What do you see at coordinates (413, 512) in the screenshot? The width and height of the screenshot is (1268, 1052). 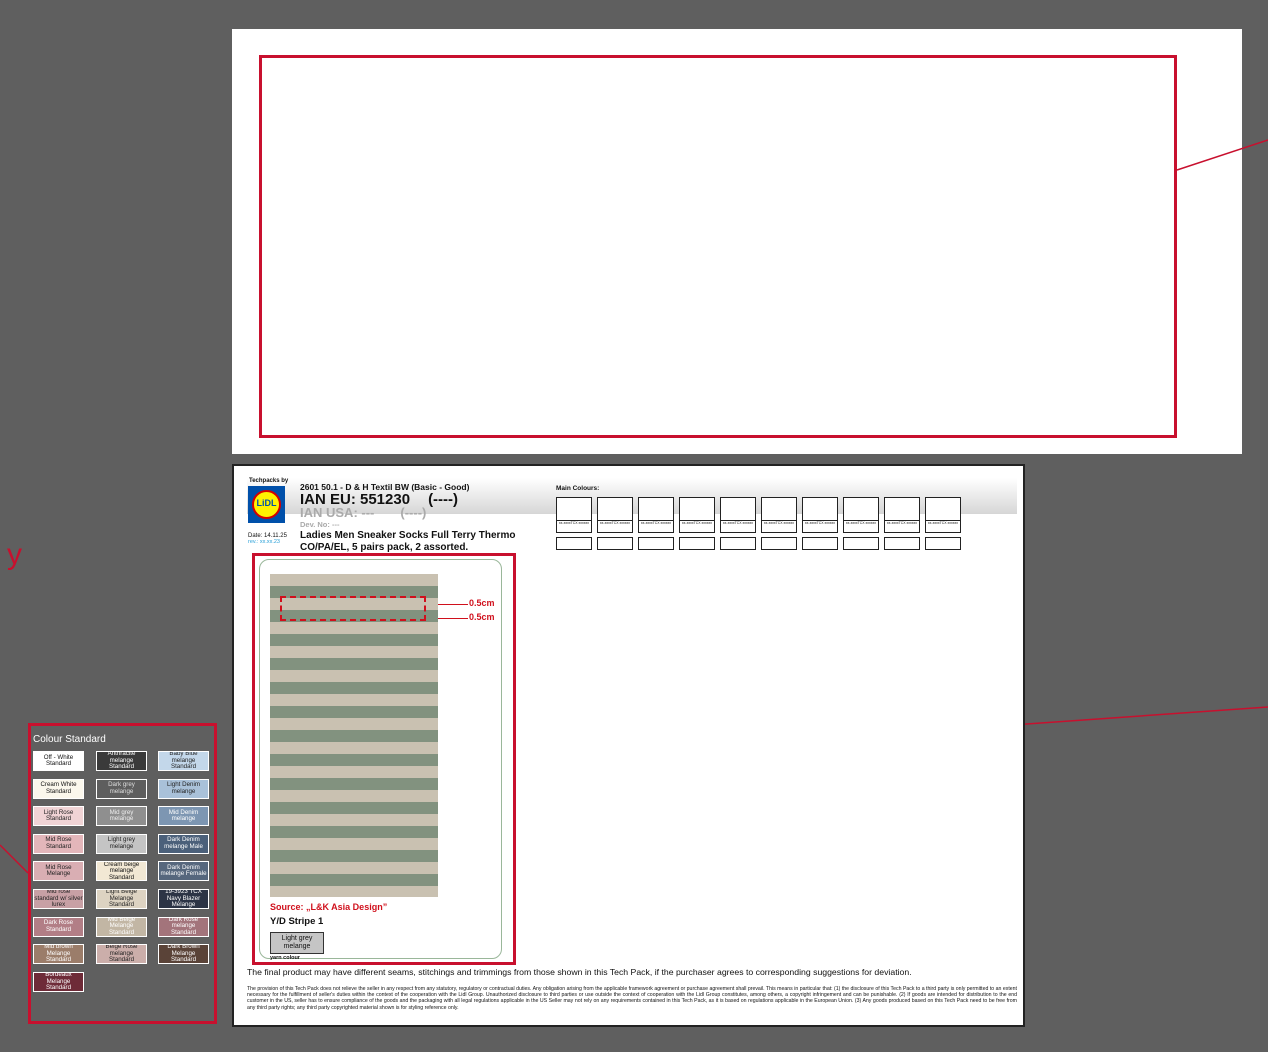 I see `ian-usa-suffix: (----)` at bounding box center [413, 512].